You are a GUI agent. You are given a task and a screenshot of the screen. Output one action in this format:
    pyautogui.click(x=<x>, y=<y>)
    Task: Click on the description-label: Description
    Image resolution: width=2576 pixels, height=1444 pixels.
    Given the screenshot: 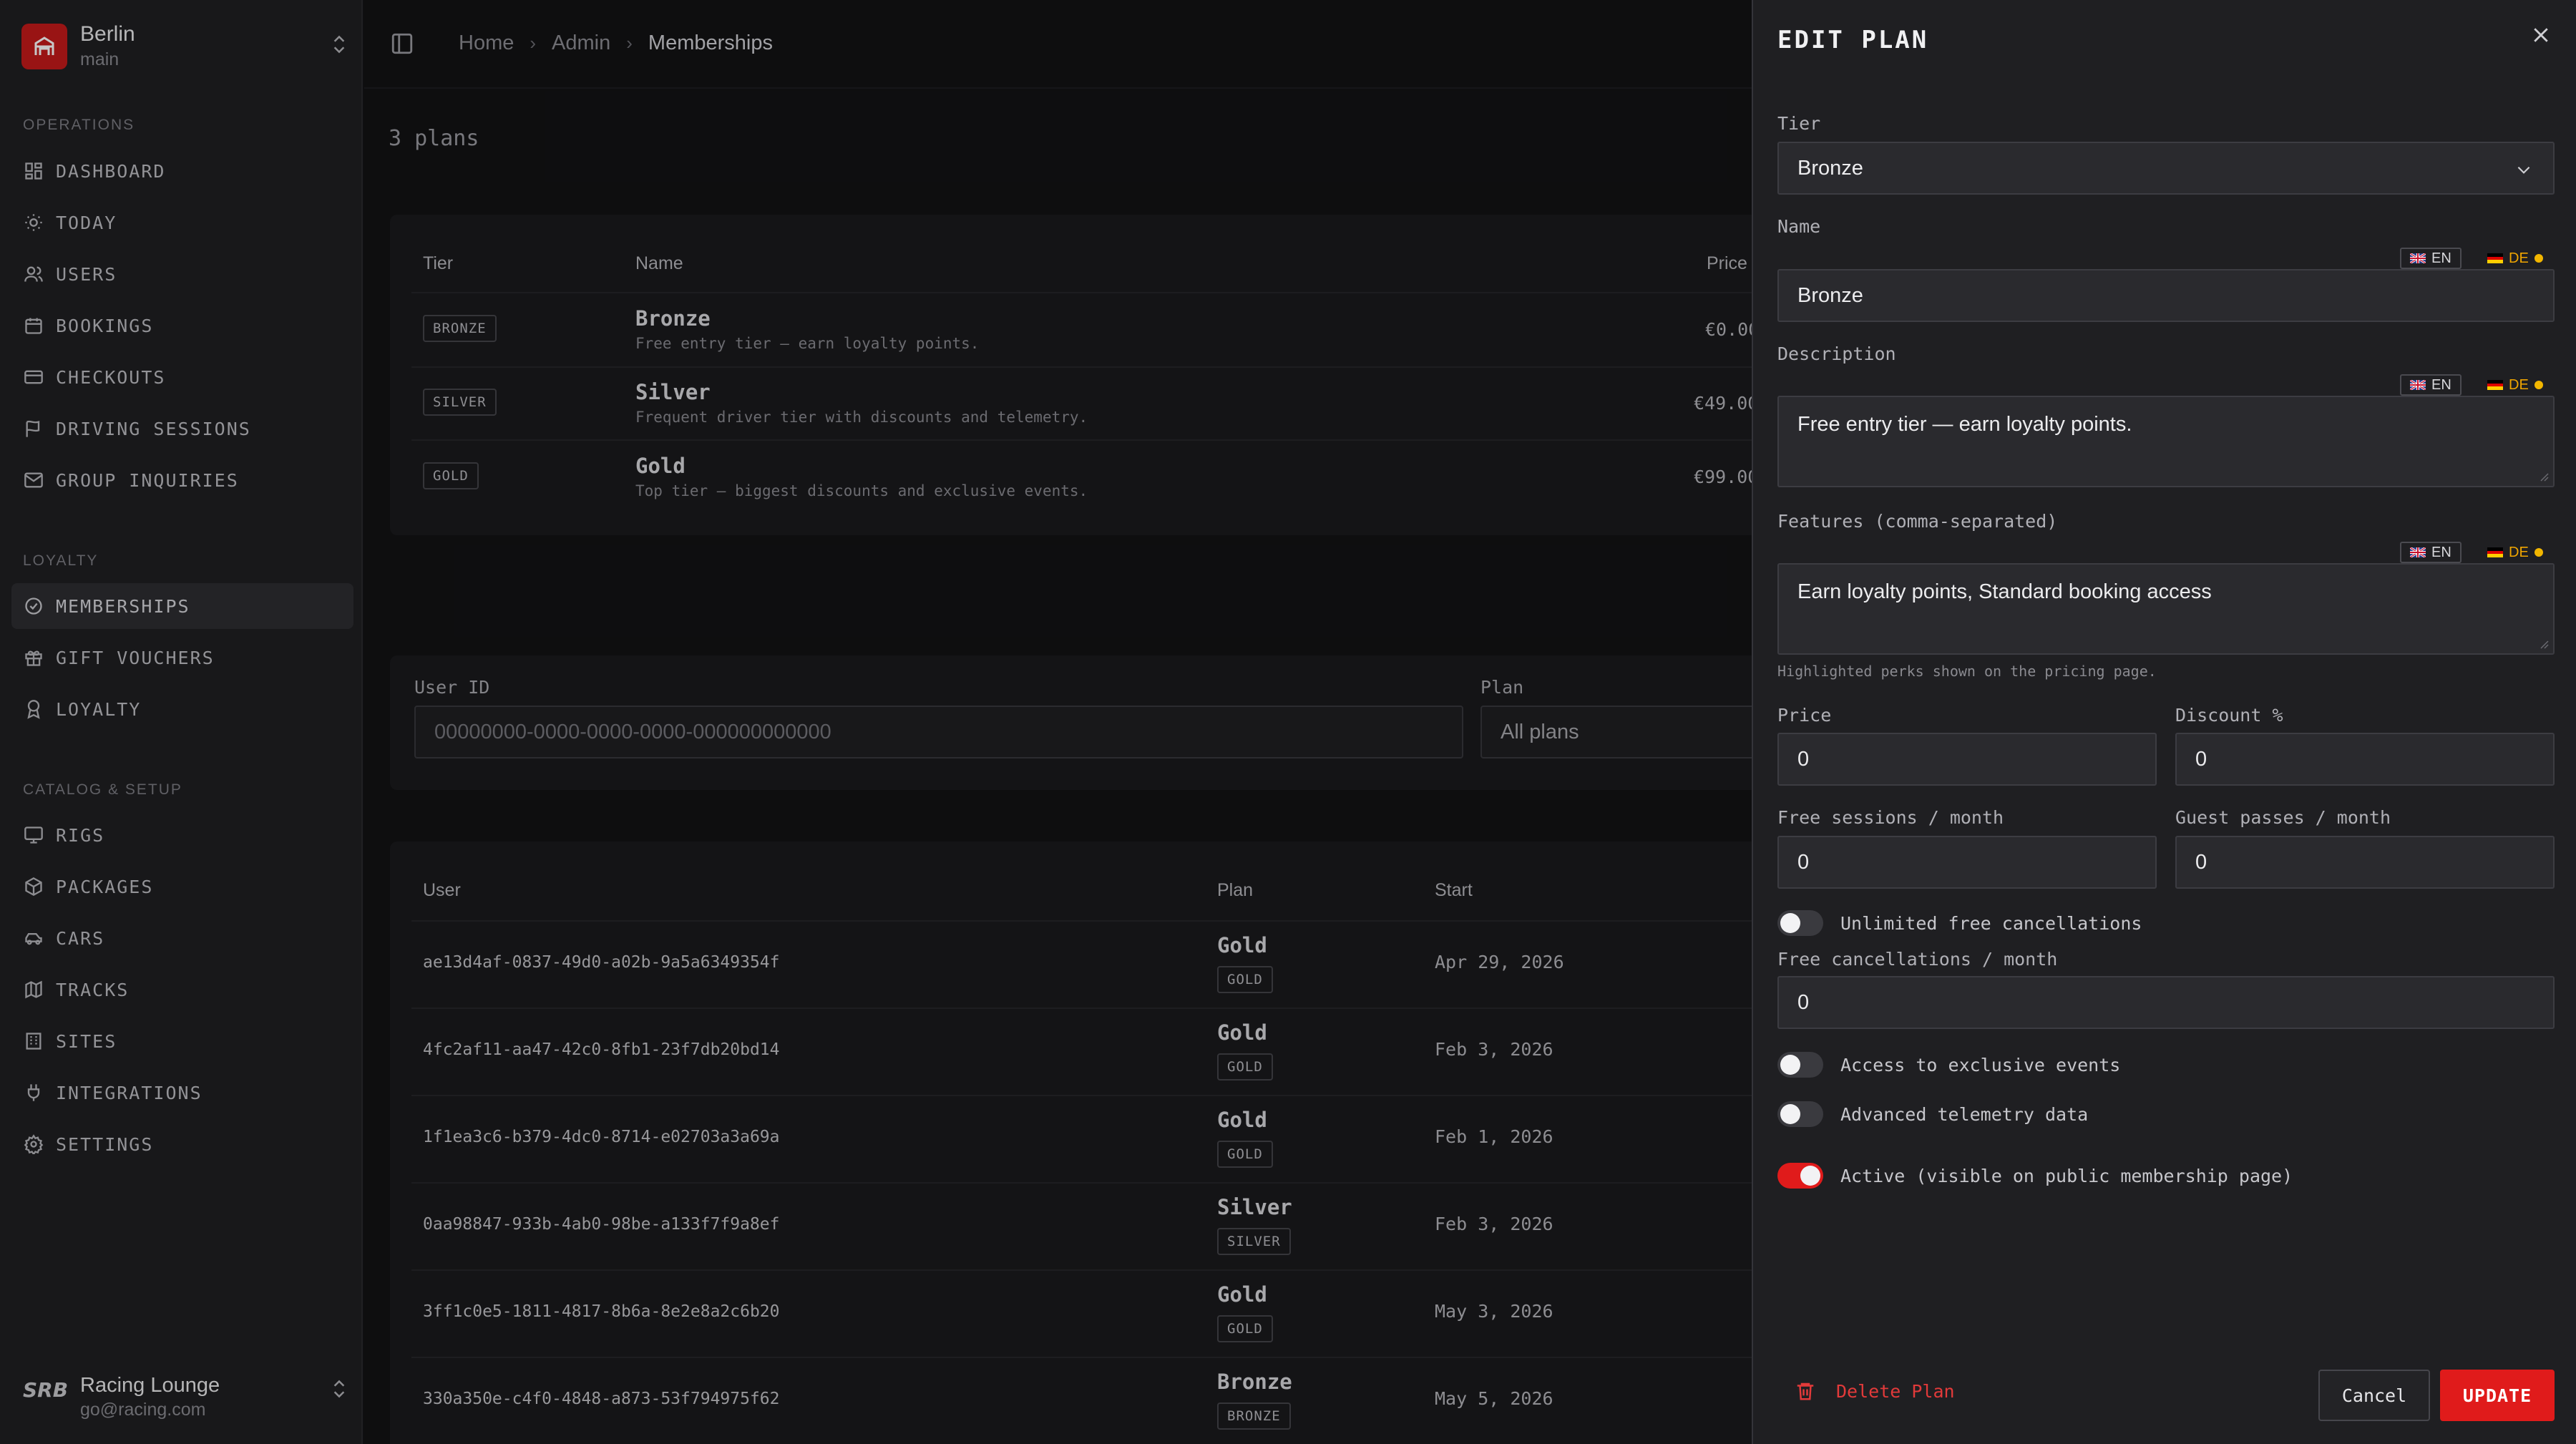 What is the action you would take?
    pyautogui.click(x=1836, y=354)
    